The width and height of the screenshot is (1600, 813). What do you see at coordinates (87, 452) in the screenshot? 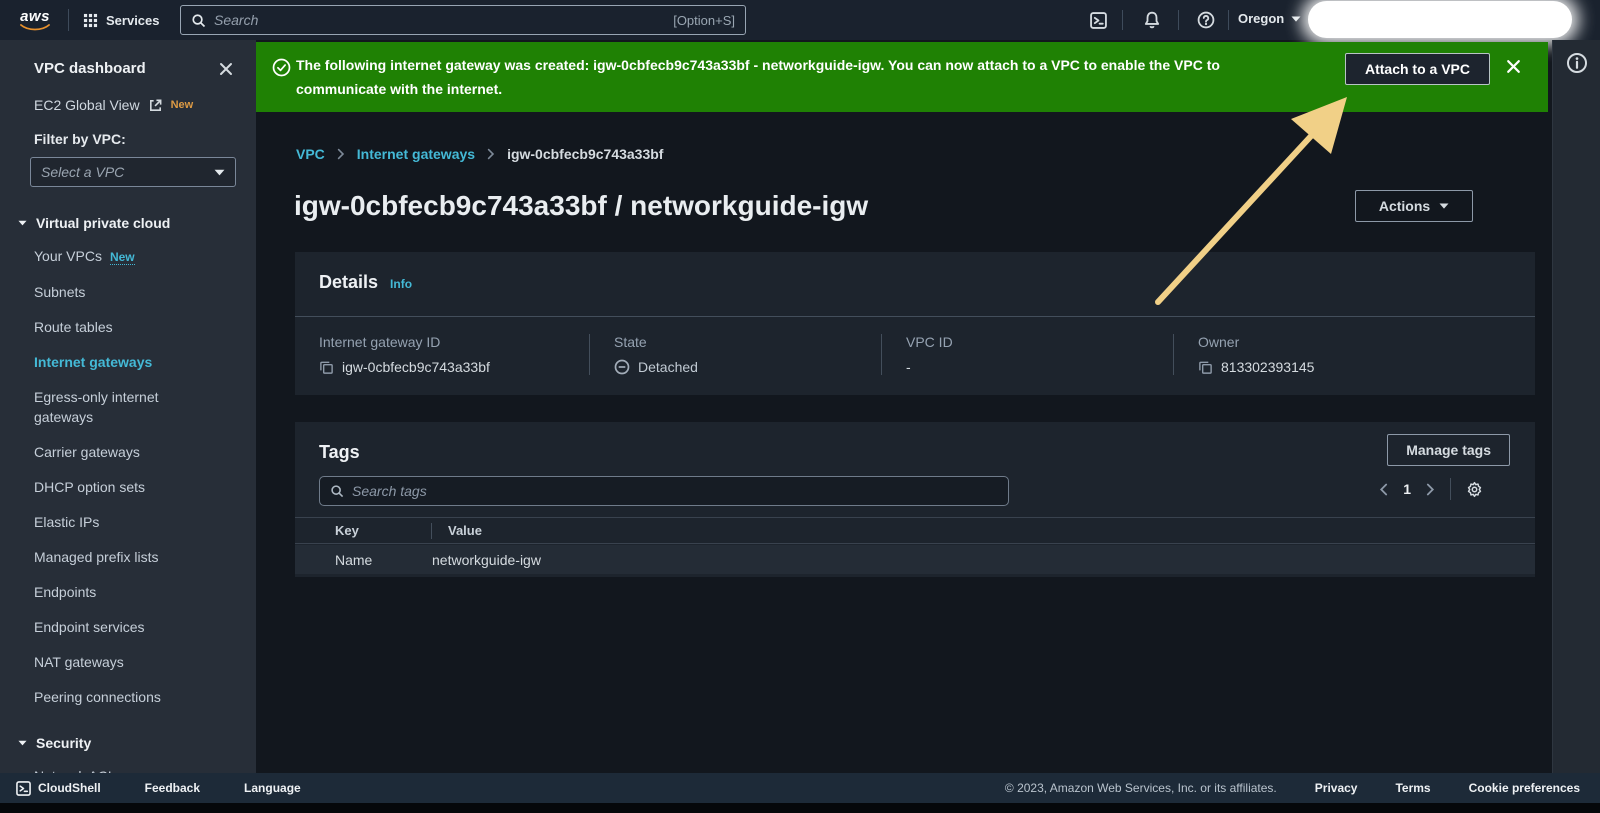
I see `sidebar-item-label: Carrier gateways` at bounding box center [87, 452].